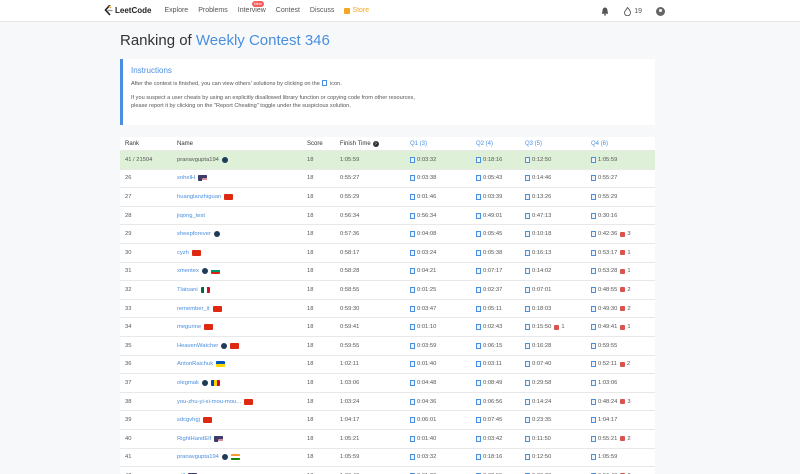 The height and width of the screenshot is (474, 800). Describe the element at coordinates (187, 290) in the screenshot. I see `username-link: Tlatoani` at that location.